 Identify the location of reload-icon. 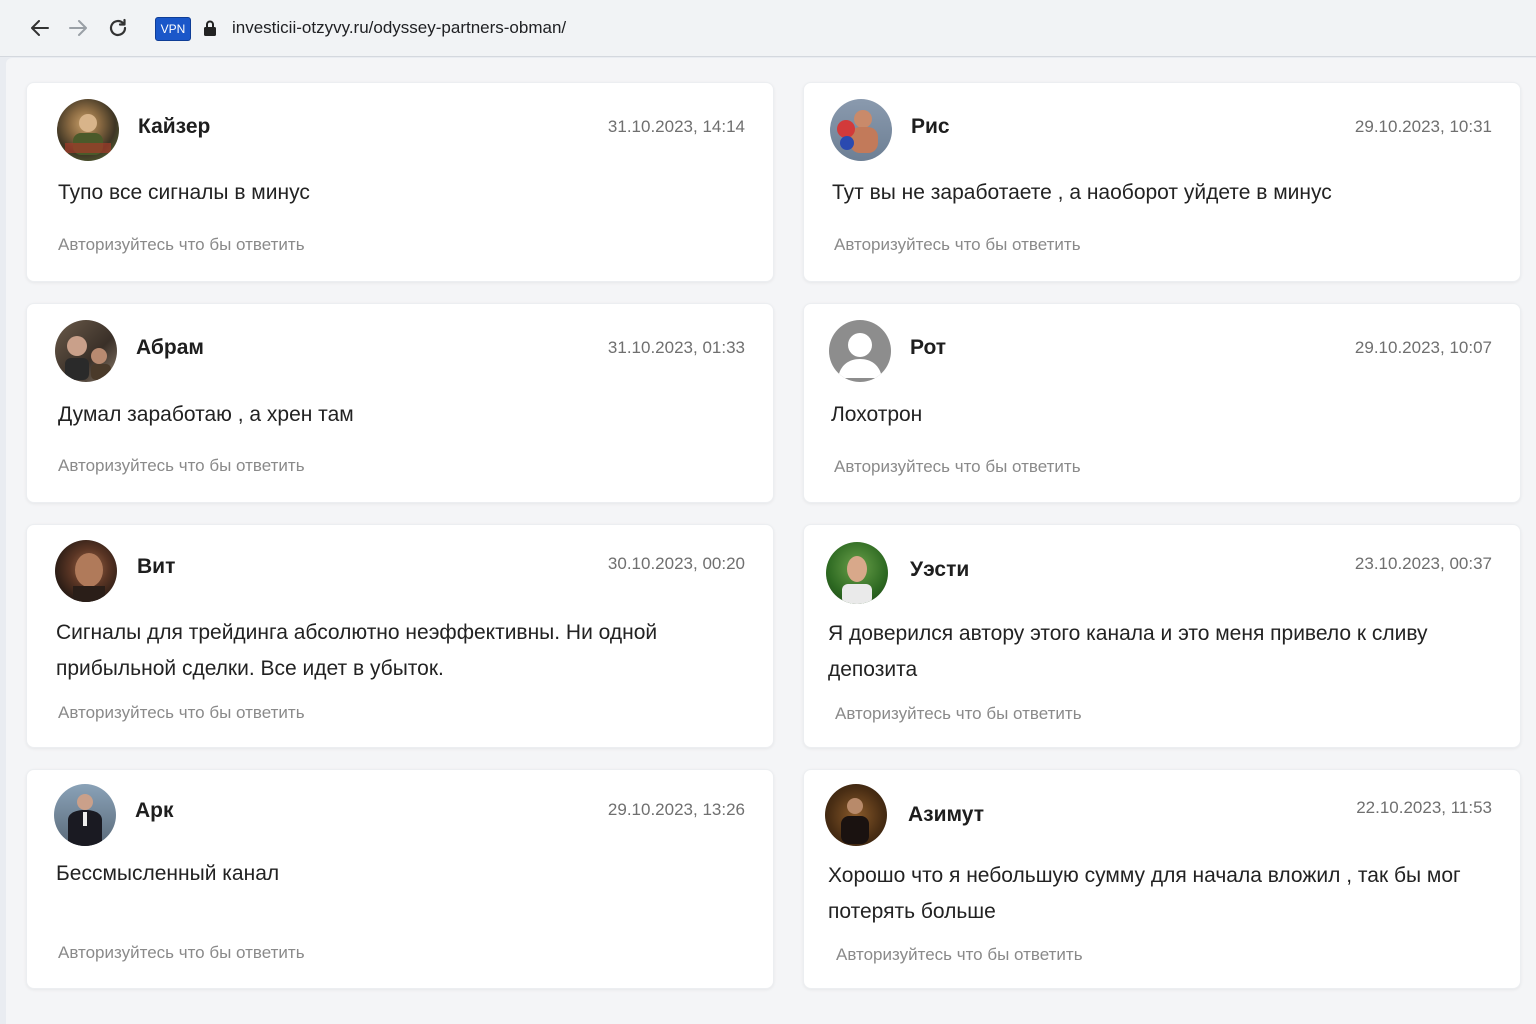
(118, 27).